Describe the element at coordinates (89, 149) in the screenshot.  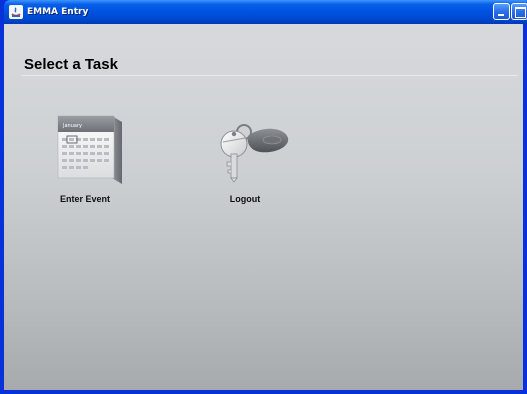
I see `calendar-icon: January` at that location.